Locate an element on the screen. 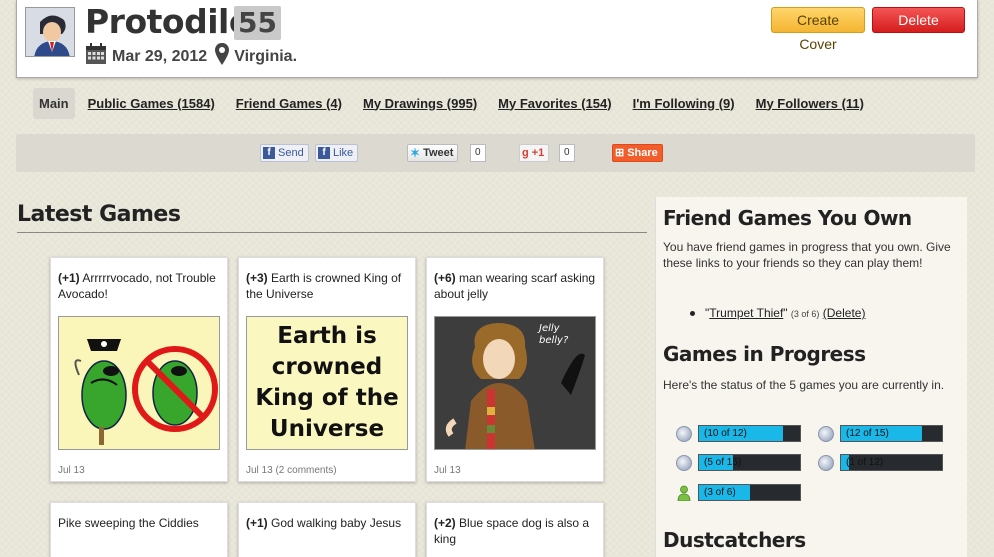  facebook-like-button: f Like is located at coordinates (337, 153).